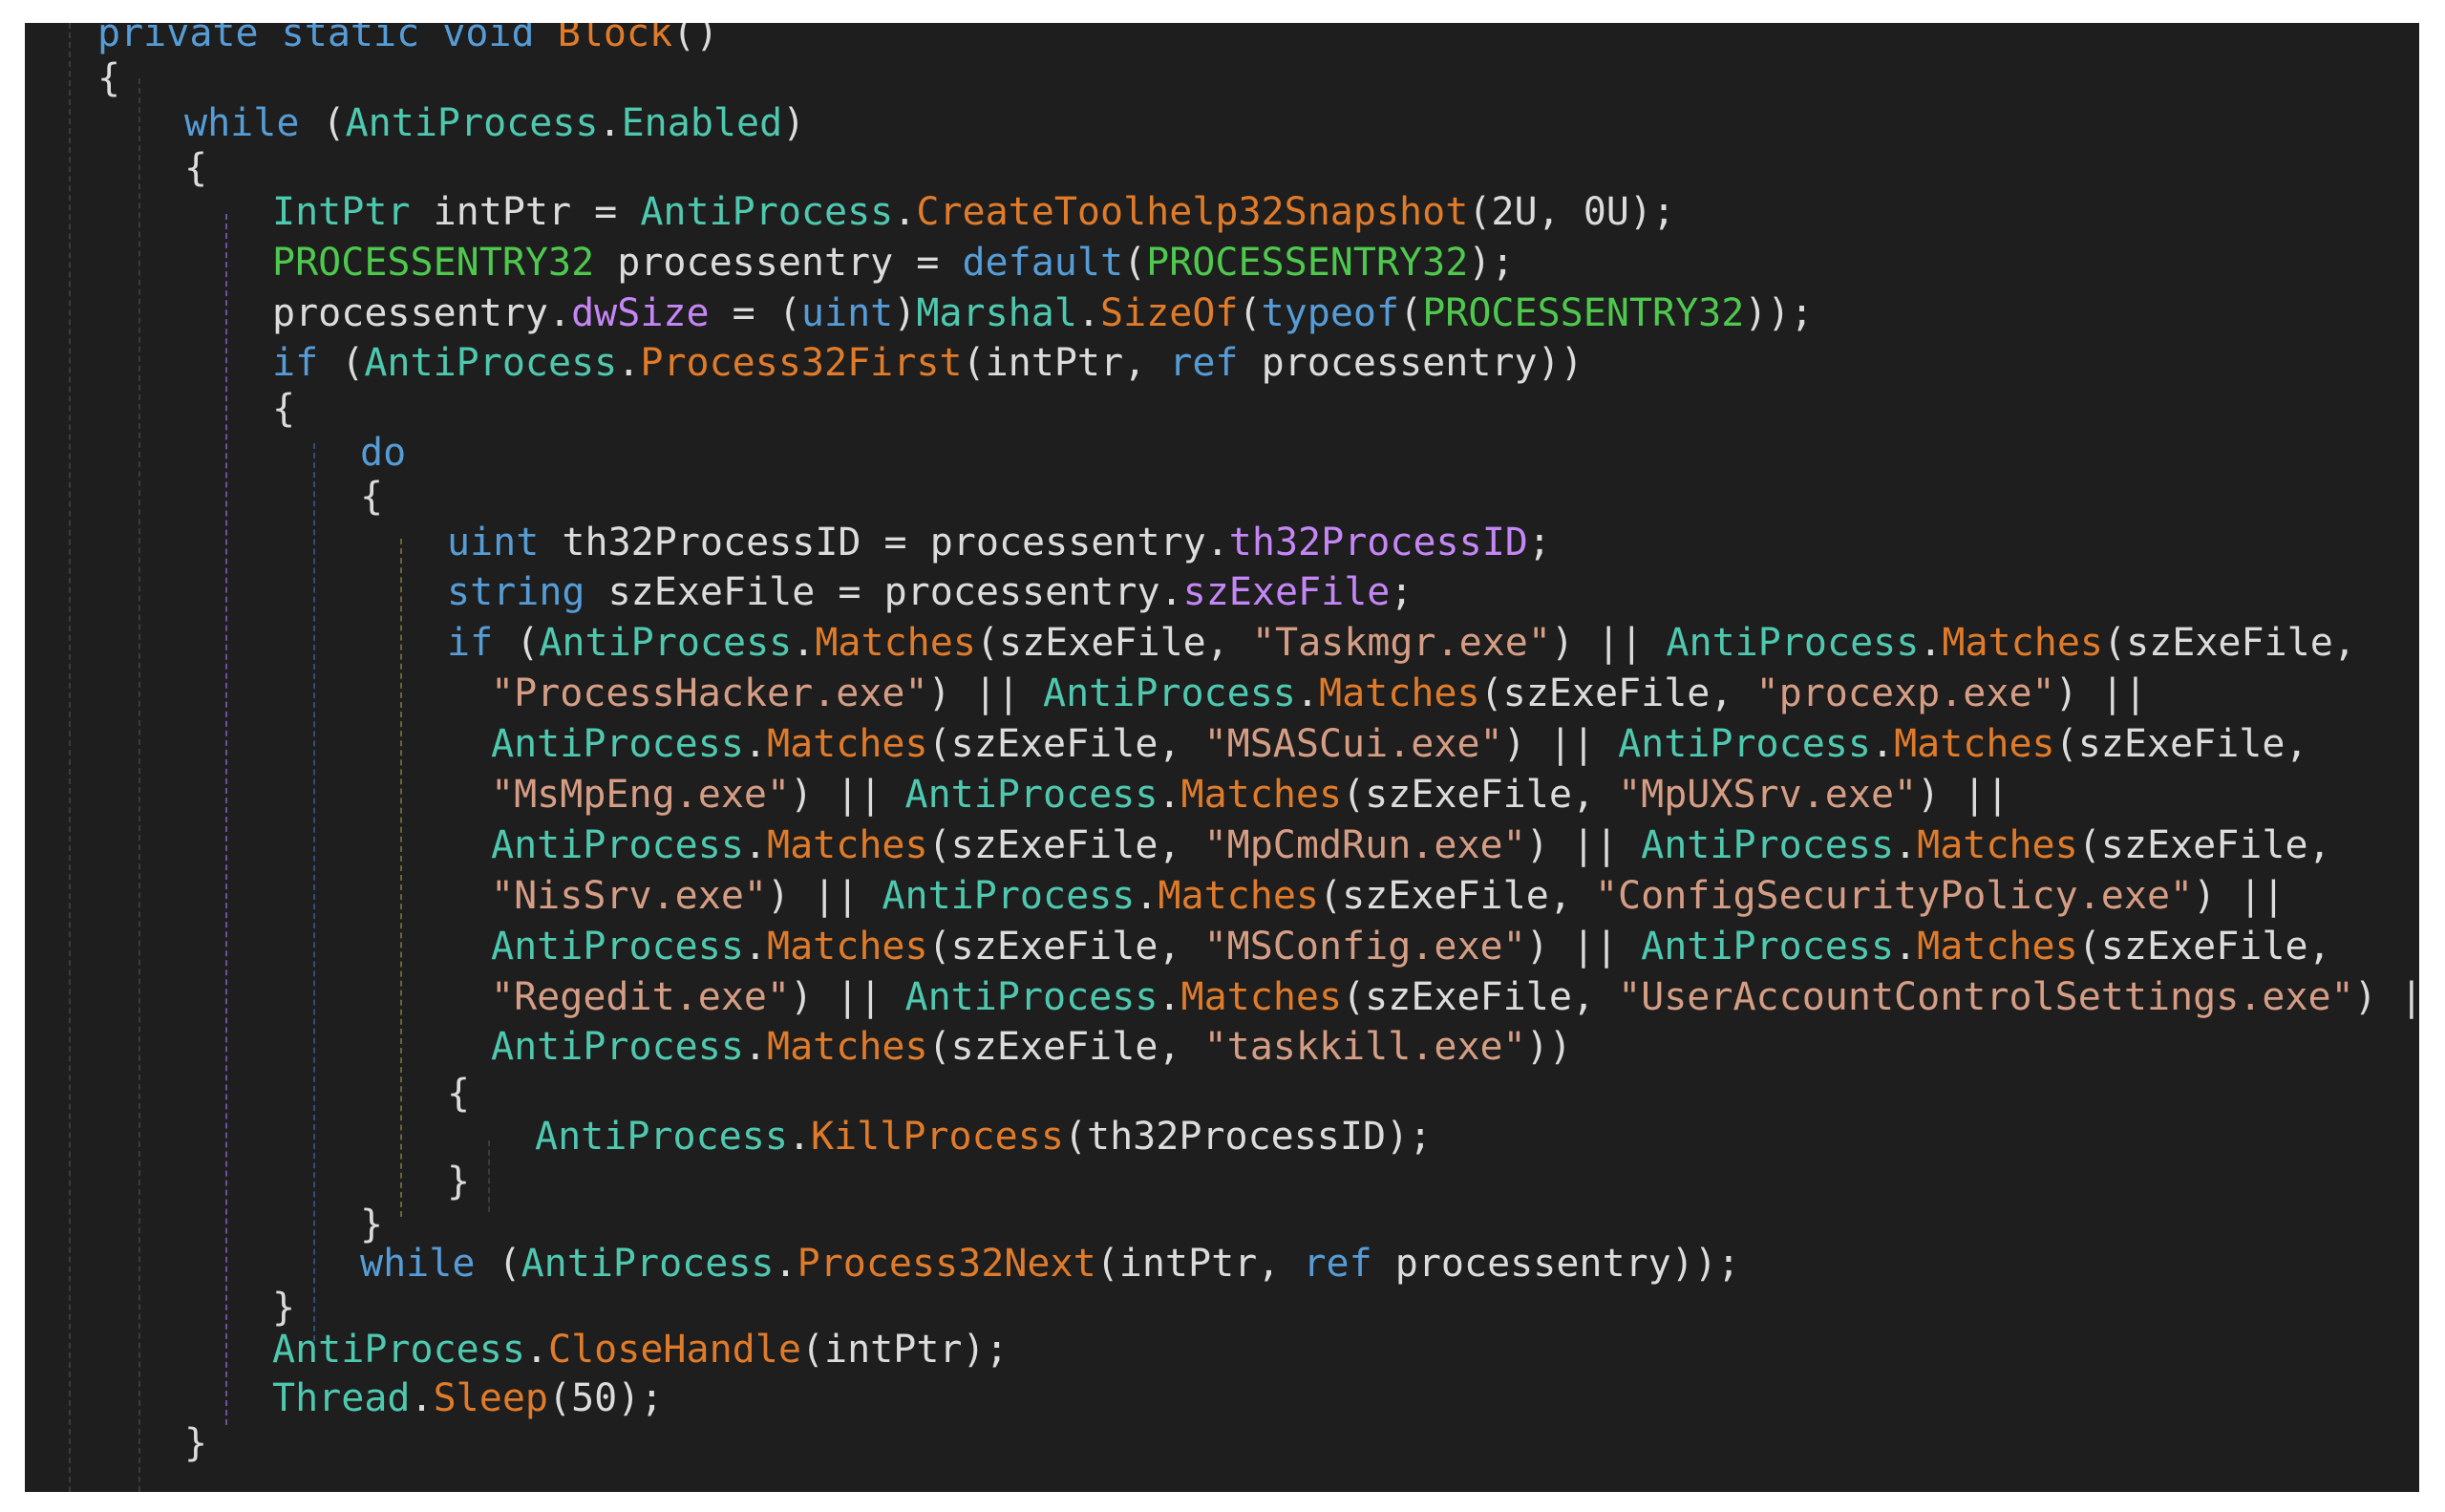  What do you see at coordinates (884, 542) in the screenshot?
I see `code-token: th32ProcessID = processentry.` at bounding box center [884, 542].